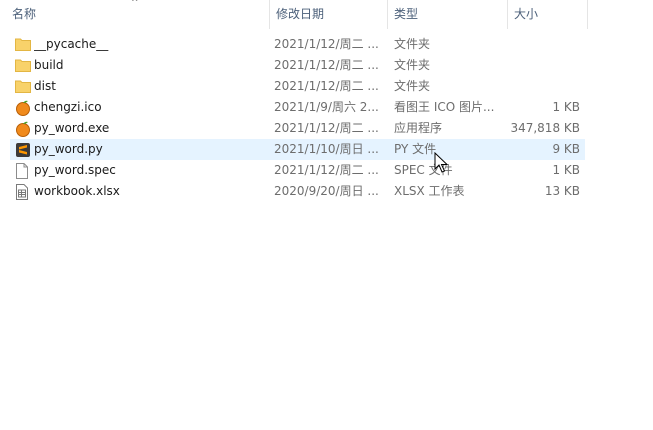 This screenshot has height=430, width=653. What do you see at coordinates (418, 128) in the screenshot?
I see `file-type: 应用程序` at bounding box center [418, 128].